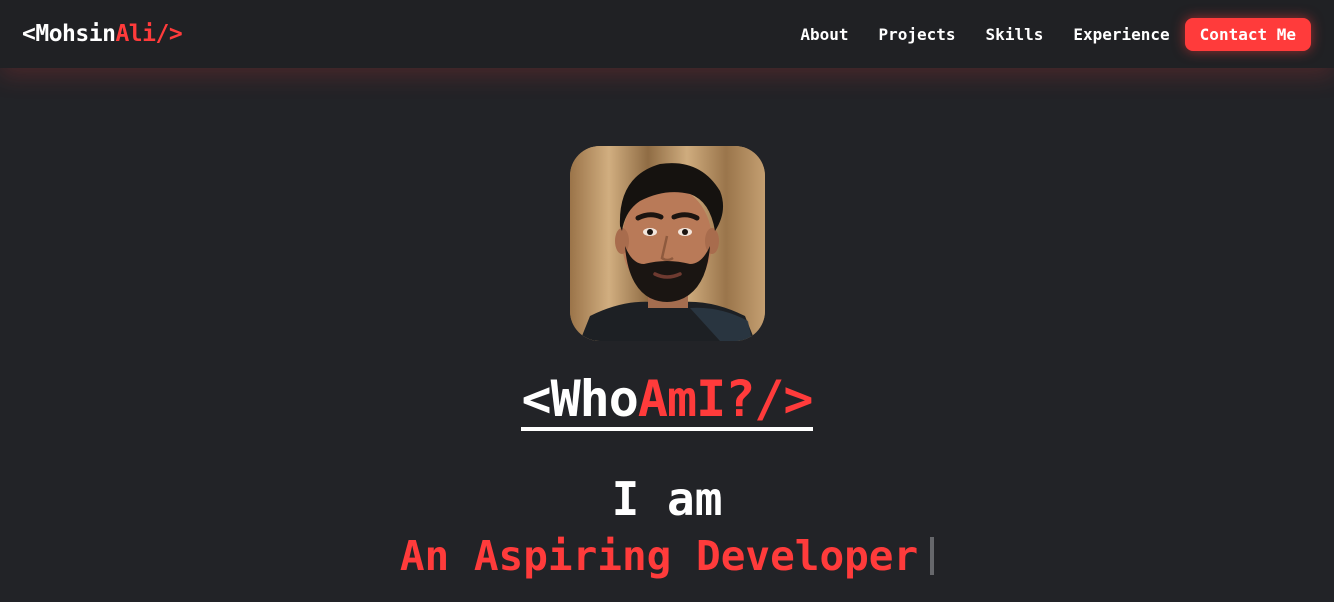 This screenshot has width=1334, height=602. I want to click on logo-name: <Mohsin, so click(69, 34).